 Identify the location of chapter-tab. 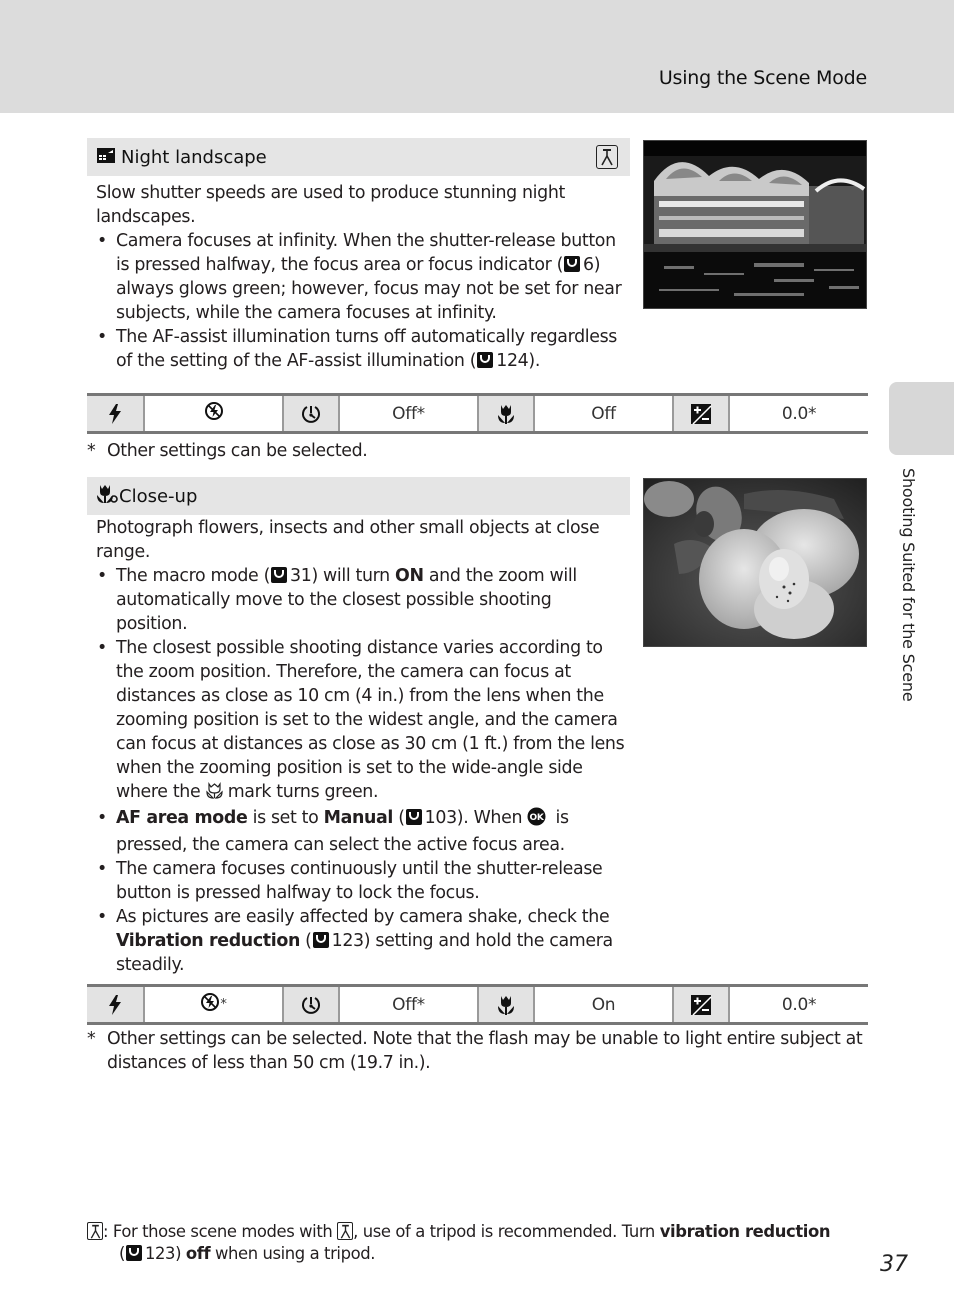
(921, 418).